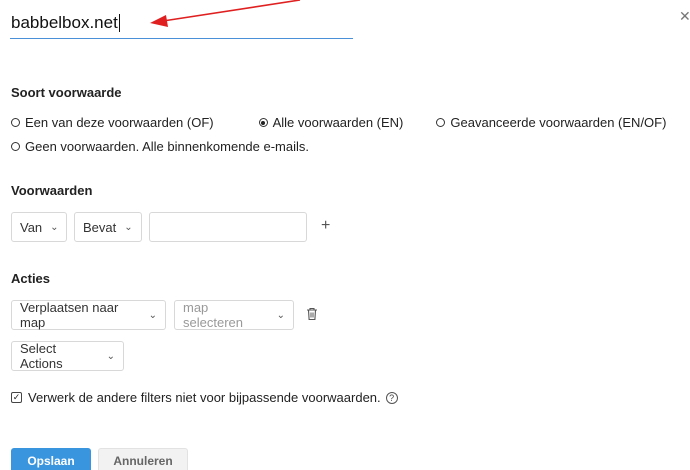 This screenshot has height=470, width=690. What do you see at coordinates (41, 356) in the screenshot?
I see `select-value: Select Actions` at bounding box center [41, 356].